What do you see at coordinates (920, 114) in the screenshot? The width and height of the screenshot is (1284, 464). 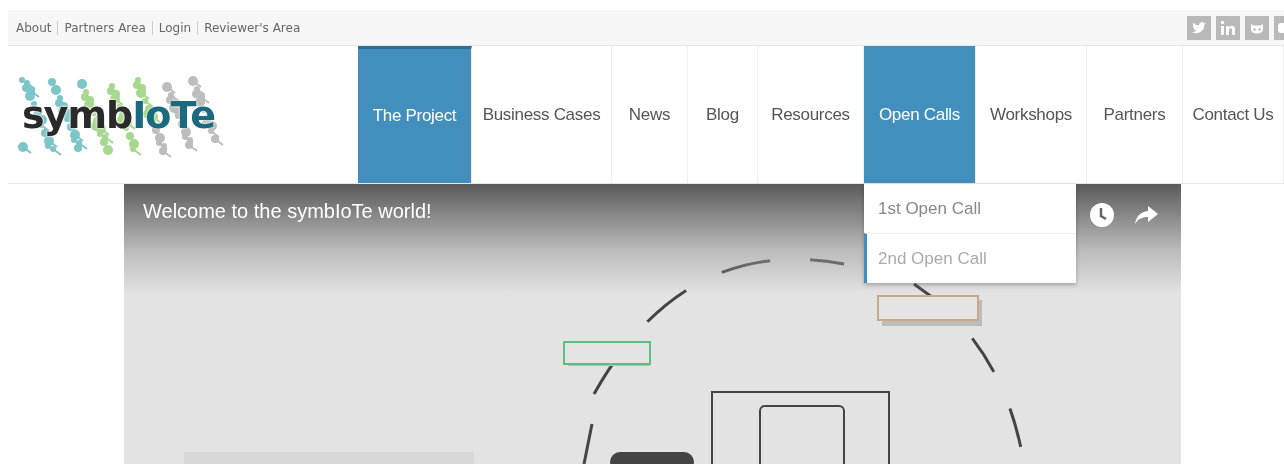 I see `nav-tab: Open Calls` at bounding box center [920, 114].